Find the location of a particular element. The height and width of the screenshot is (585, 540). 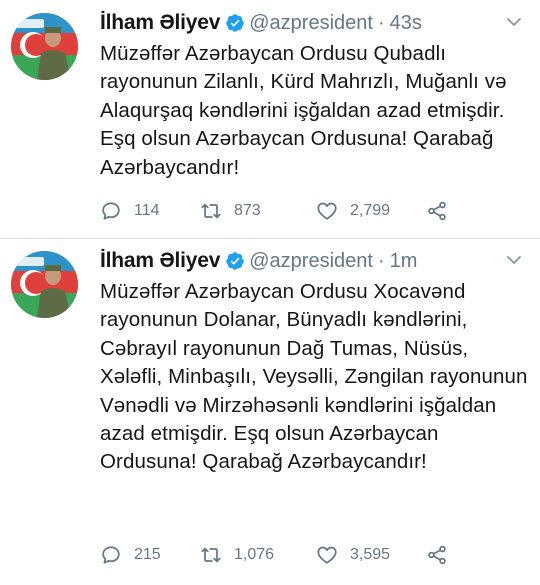

timestamp: 43s is located at coordinates (406, 23).